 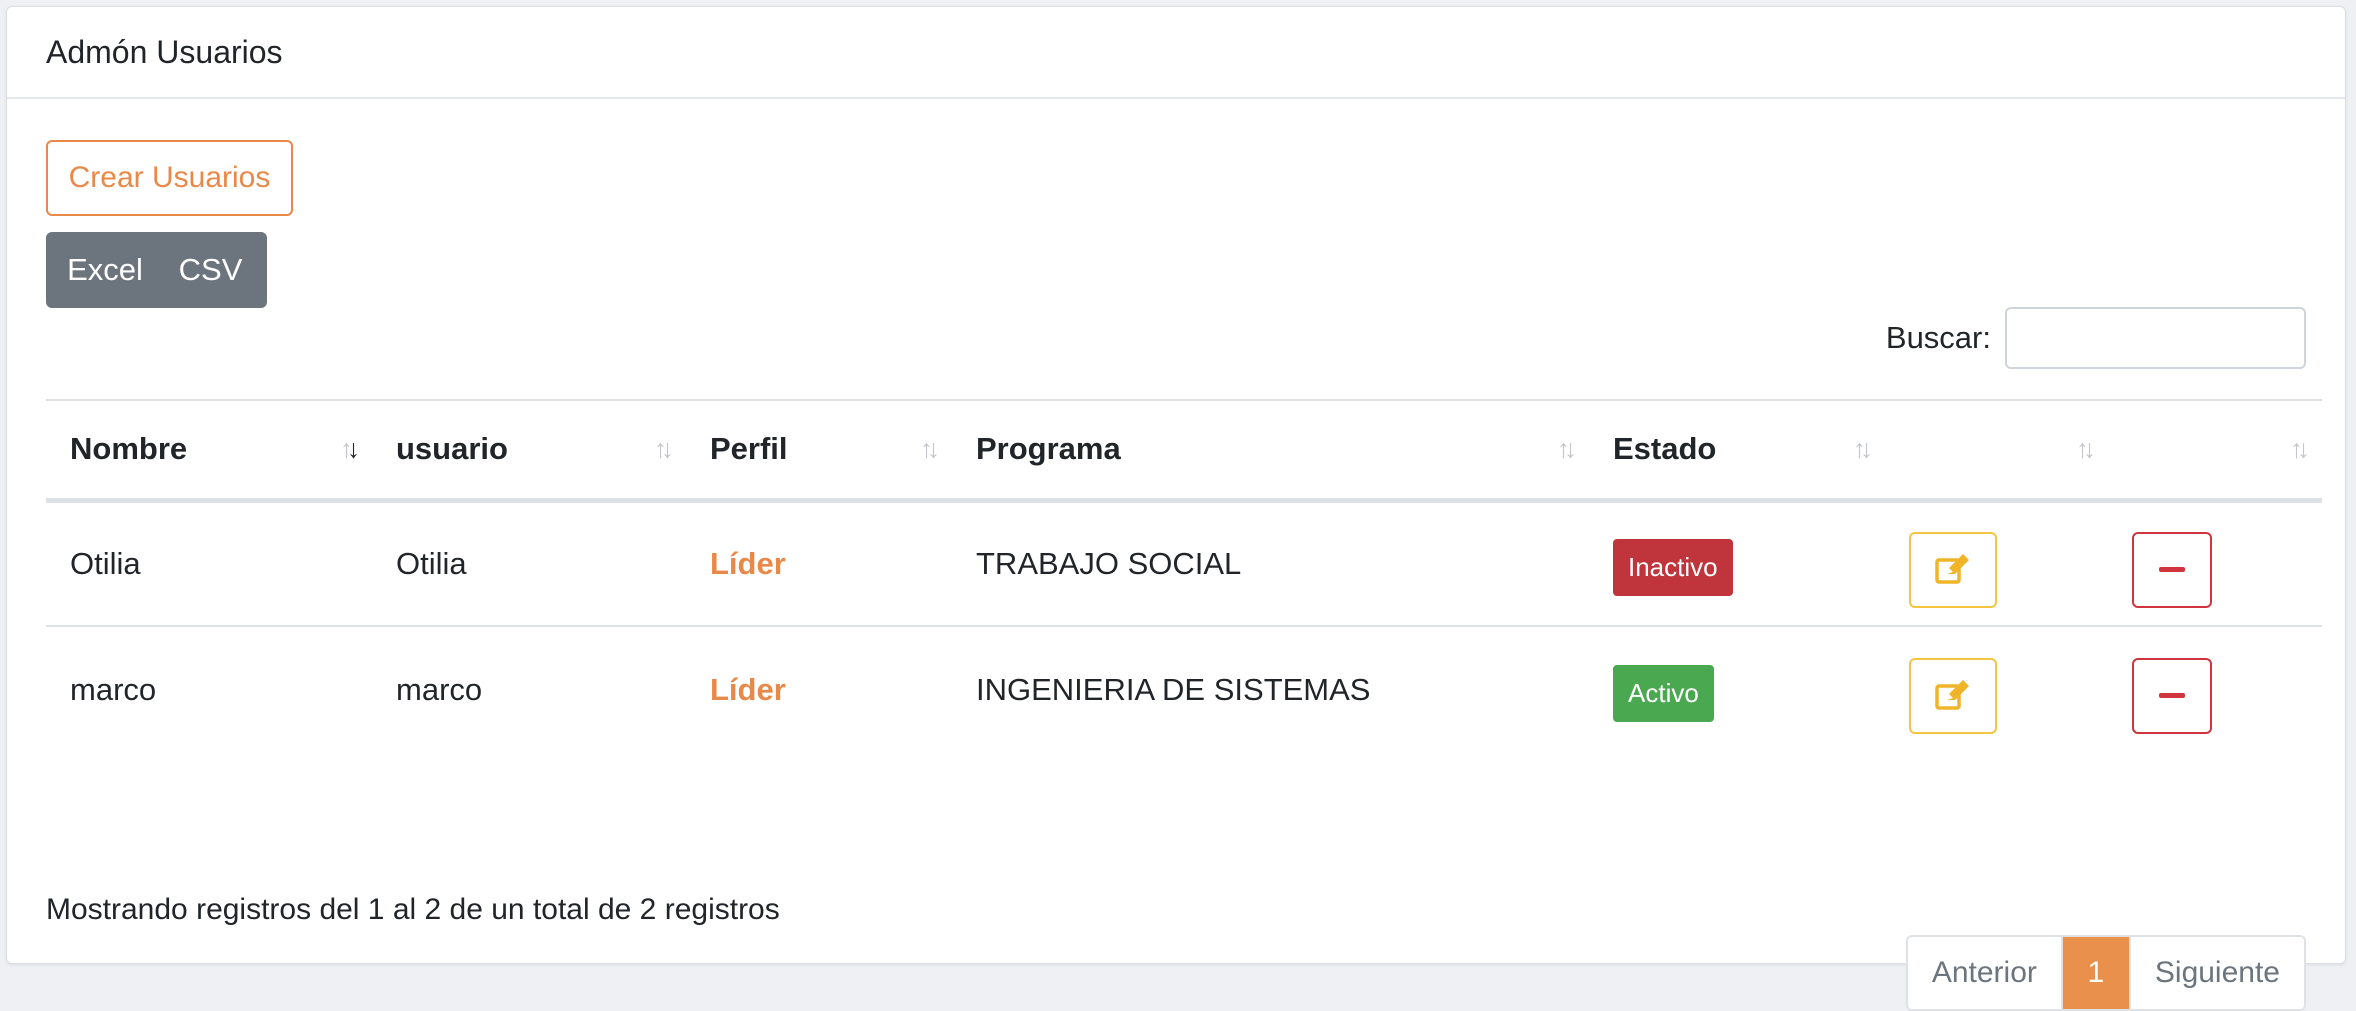 I want to click on cell-usuario: Otilia, so click(x=431, y=563).